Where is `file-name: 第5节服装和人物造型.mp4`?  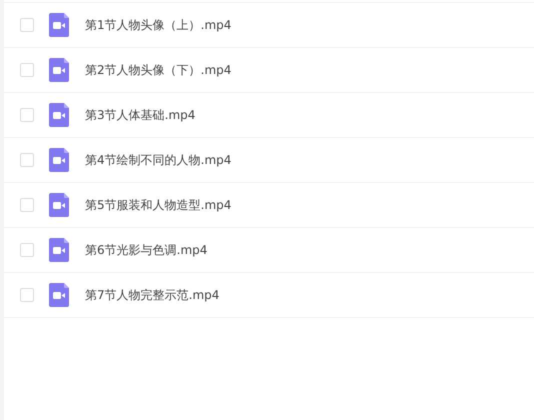
file-name: 第5节服装和人物造型.mp4 is located at coordinates (158, 205).